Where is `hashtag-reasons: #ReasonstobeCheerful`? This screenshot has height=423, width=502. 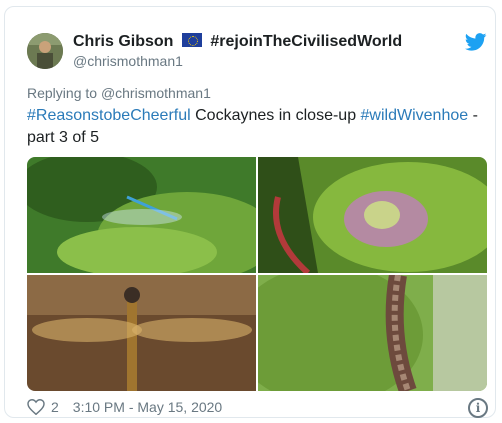 hashtag-reasons: #ReasonstobeCheerful is located at coordinates (109, 115).